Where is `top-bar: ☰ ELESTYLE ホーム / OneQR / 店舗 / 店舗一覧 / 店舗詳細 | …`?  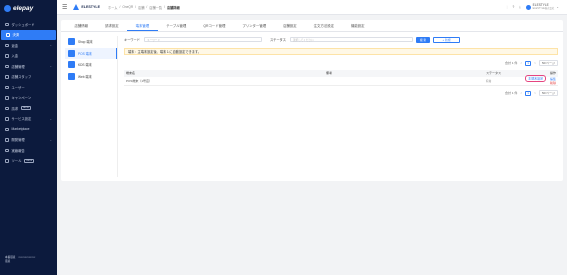
top-bar: ☰ ELESTYLE ホーム / OneQR / 店舗 / 店舗一覧 / 店舗詳細 | … is located at coordinates (312, 7).